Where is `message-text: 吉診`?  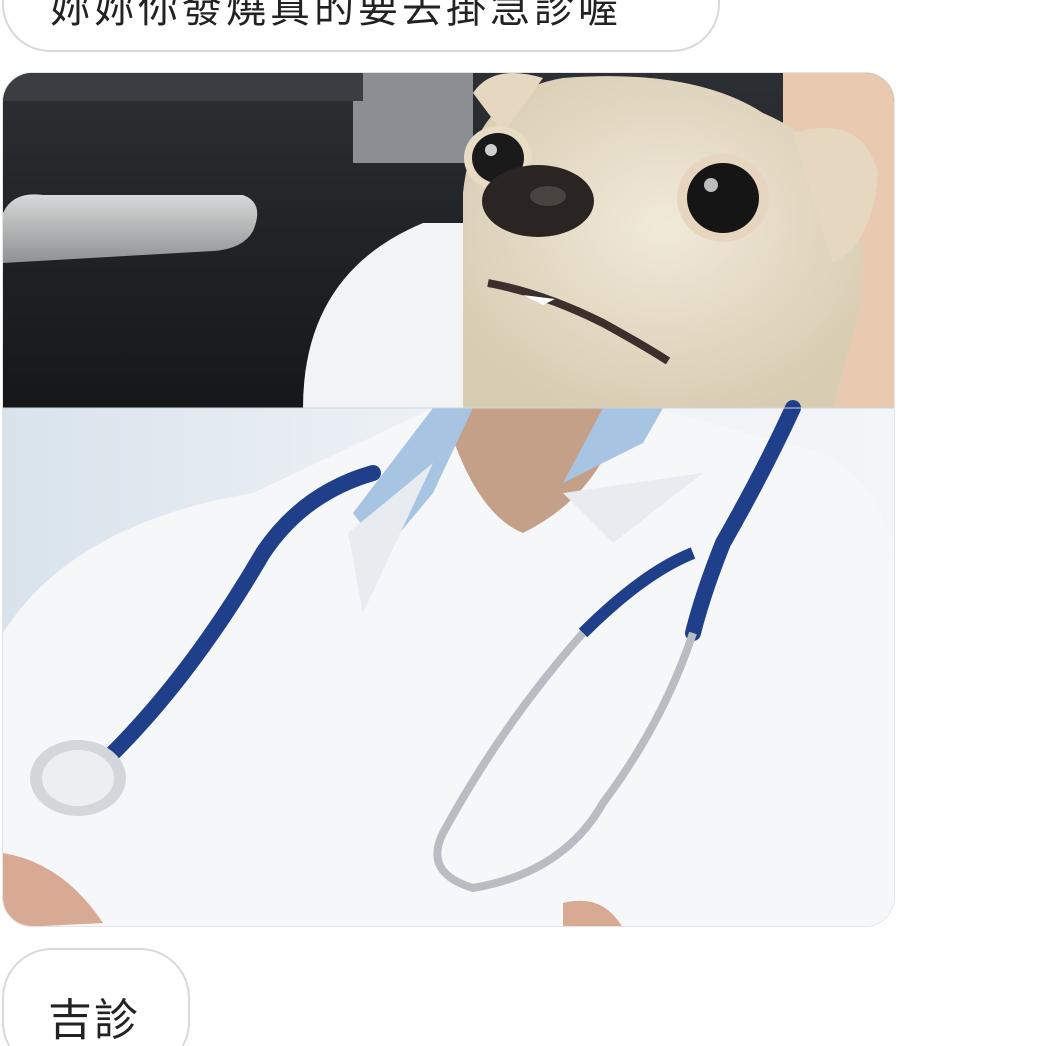
message-text: 吉診 is located at coordinates (94, 1020).